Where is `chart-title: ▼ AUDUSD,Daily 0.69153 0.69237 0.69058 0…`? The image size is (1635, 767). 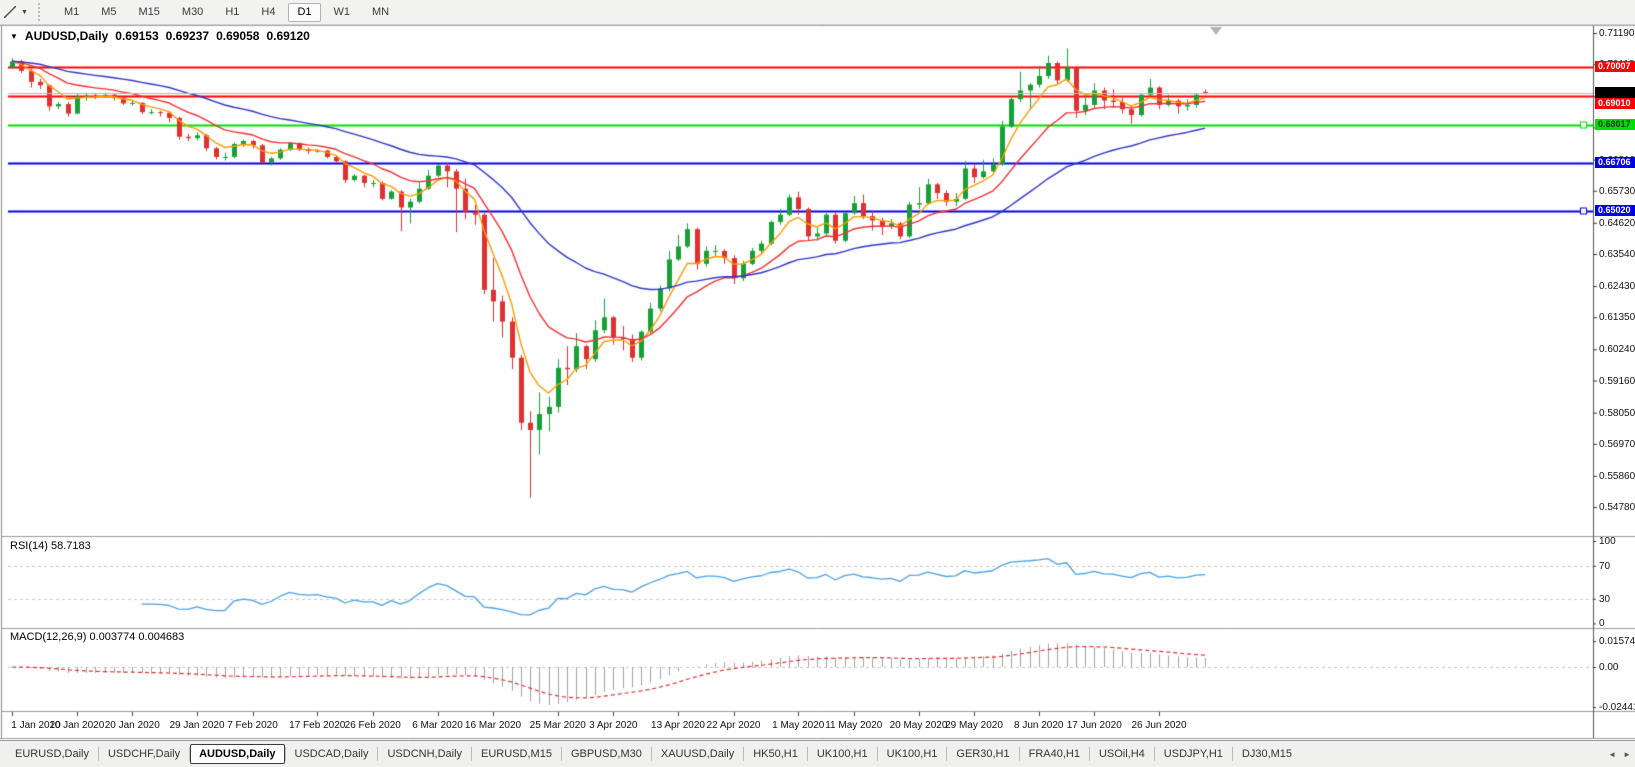
chart-title: ▼ AUDUSD,Daily 0.69153 0.69237 0.69058 0… is located at coordinates (160, 36).